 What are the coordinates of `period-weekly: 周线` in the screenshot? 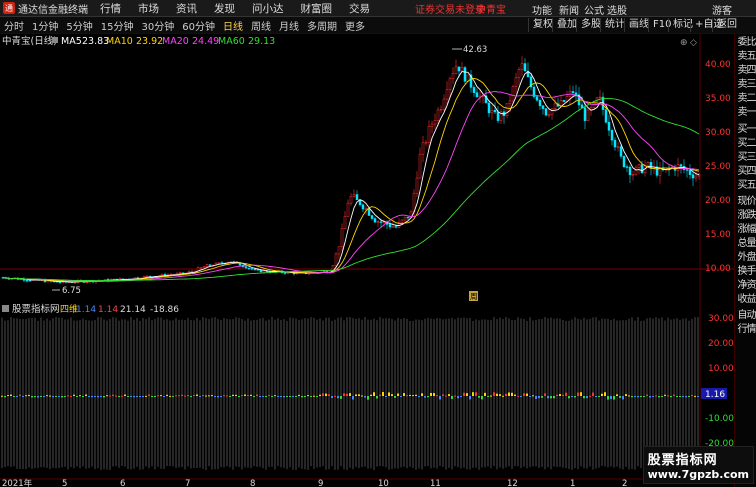 It's located at (261, 25).